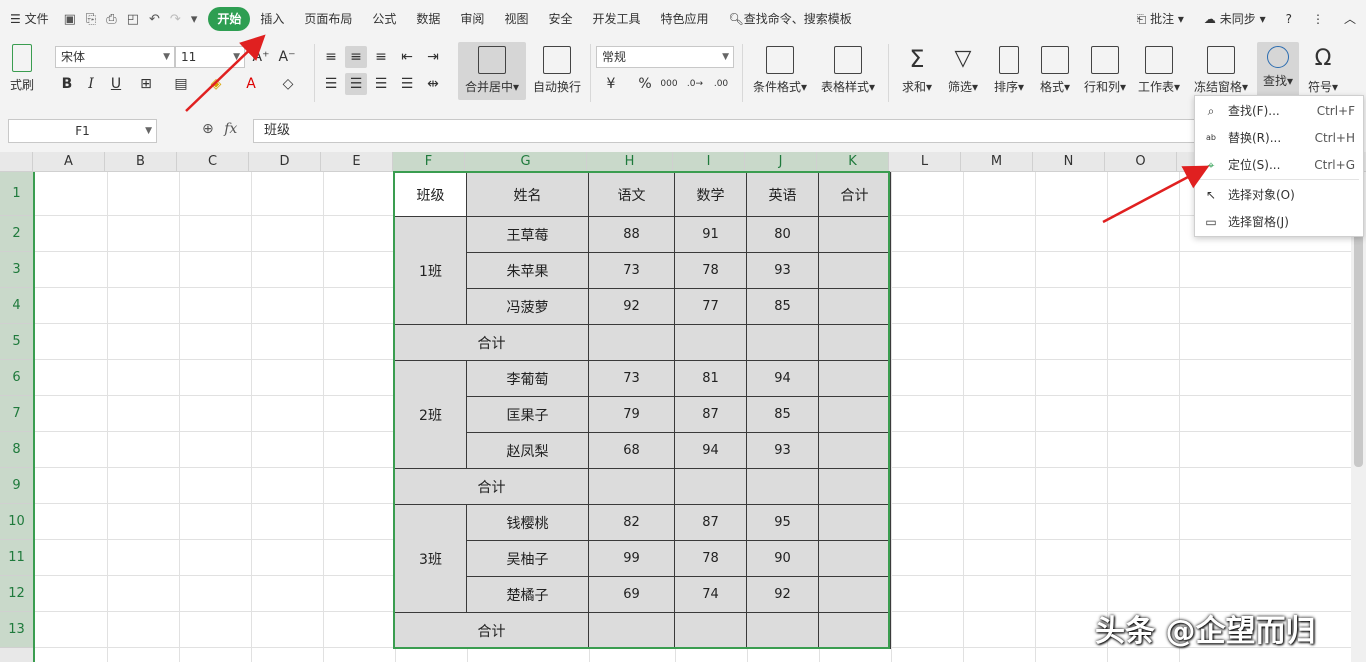 The height and width of the screenshot is (662, 1366). I want to click on score-cell: 99, so click(631, 558).